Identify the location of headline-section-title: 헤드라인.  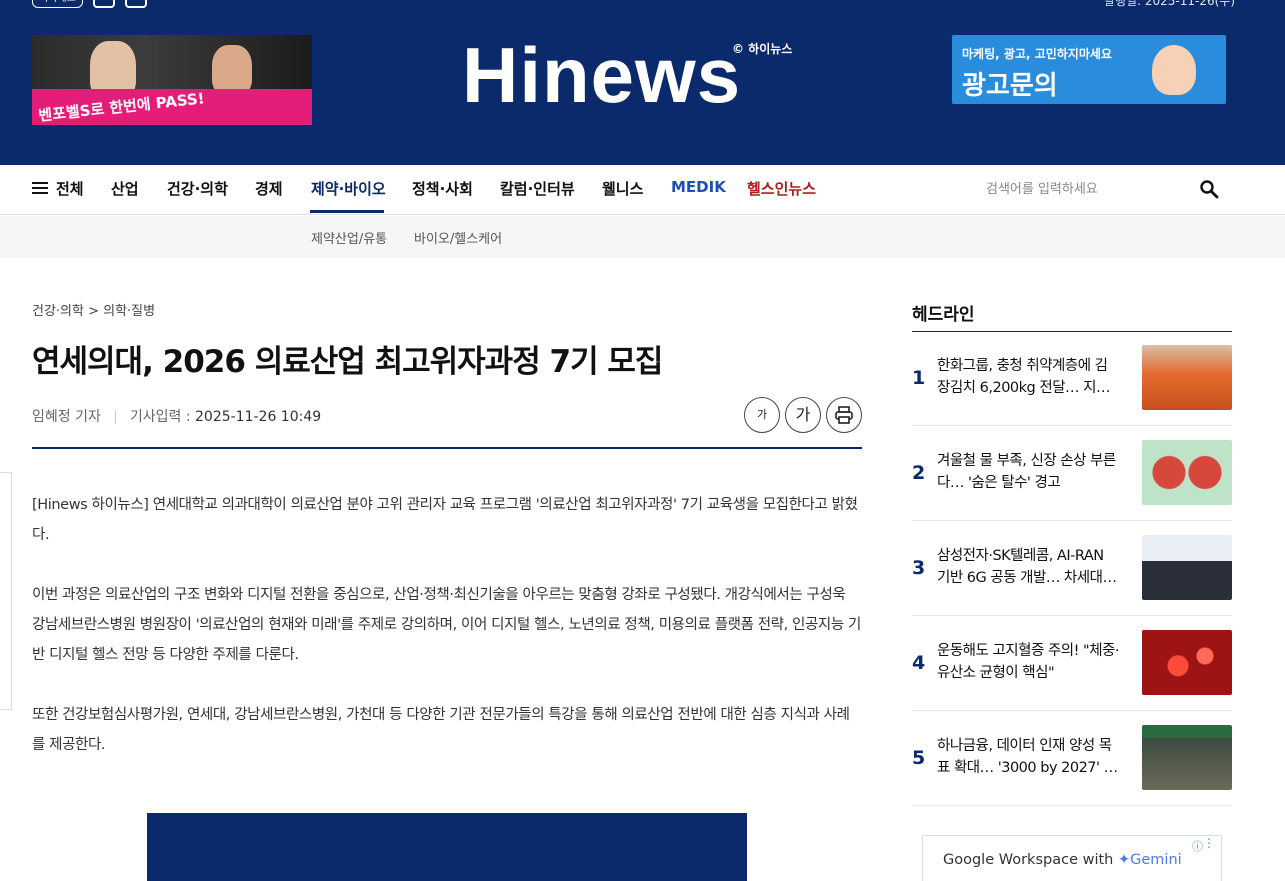
(943, 315).